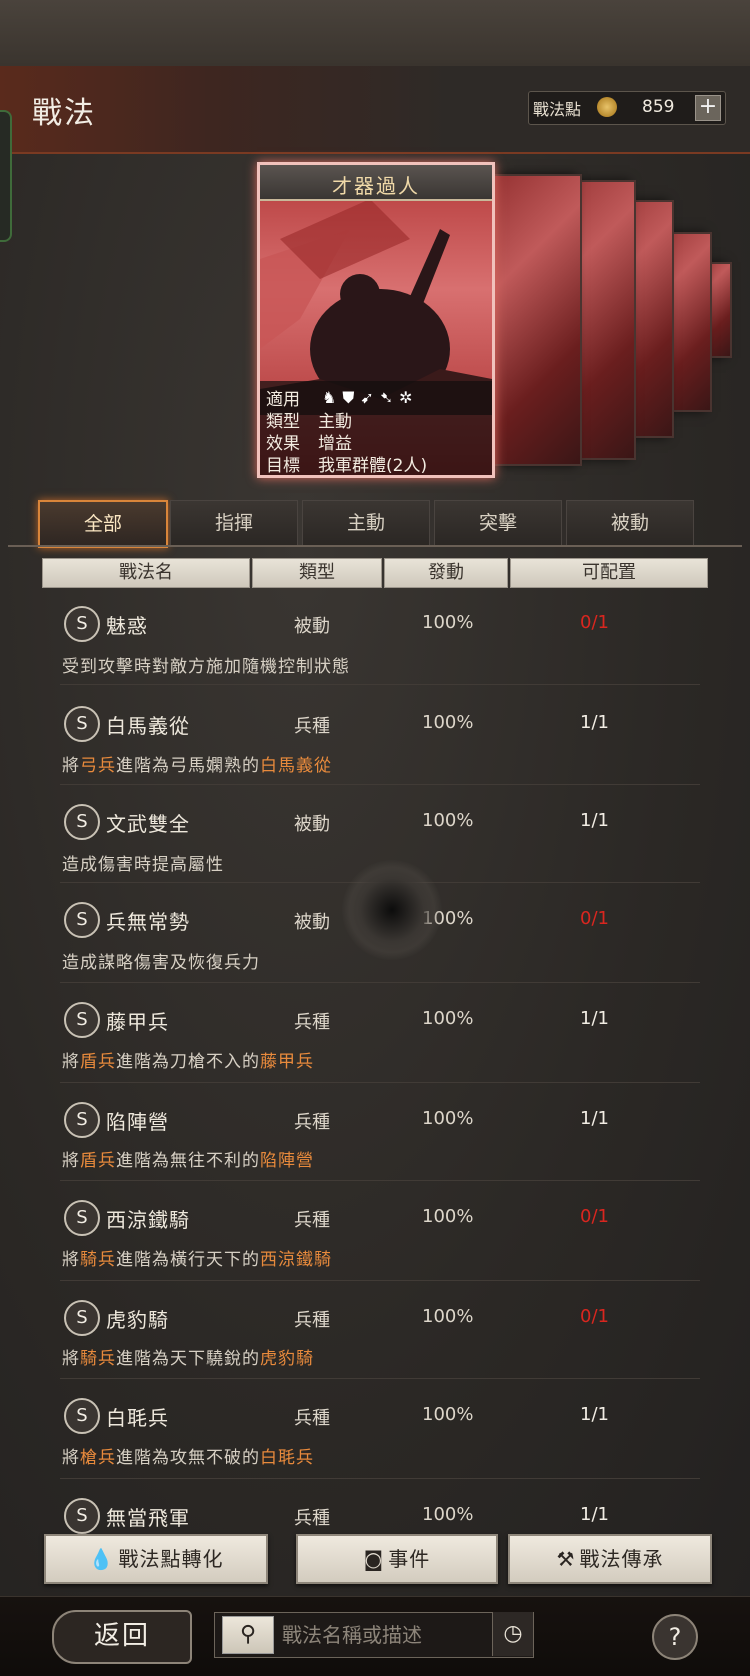  I want to click on search-icon: ⚲, so click(248, 1635).